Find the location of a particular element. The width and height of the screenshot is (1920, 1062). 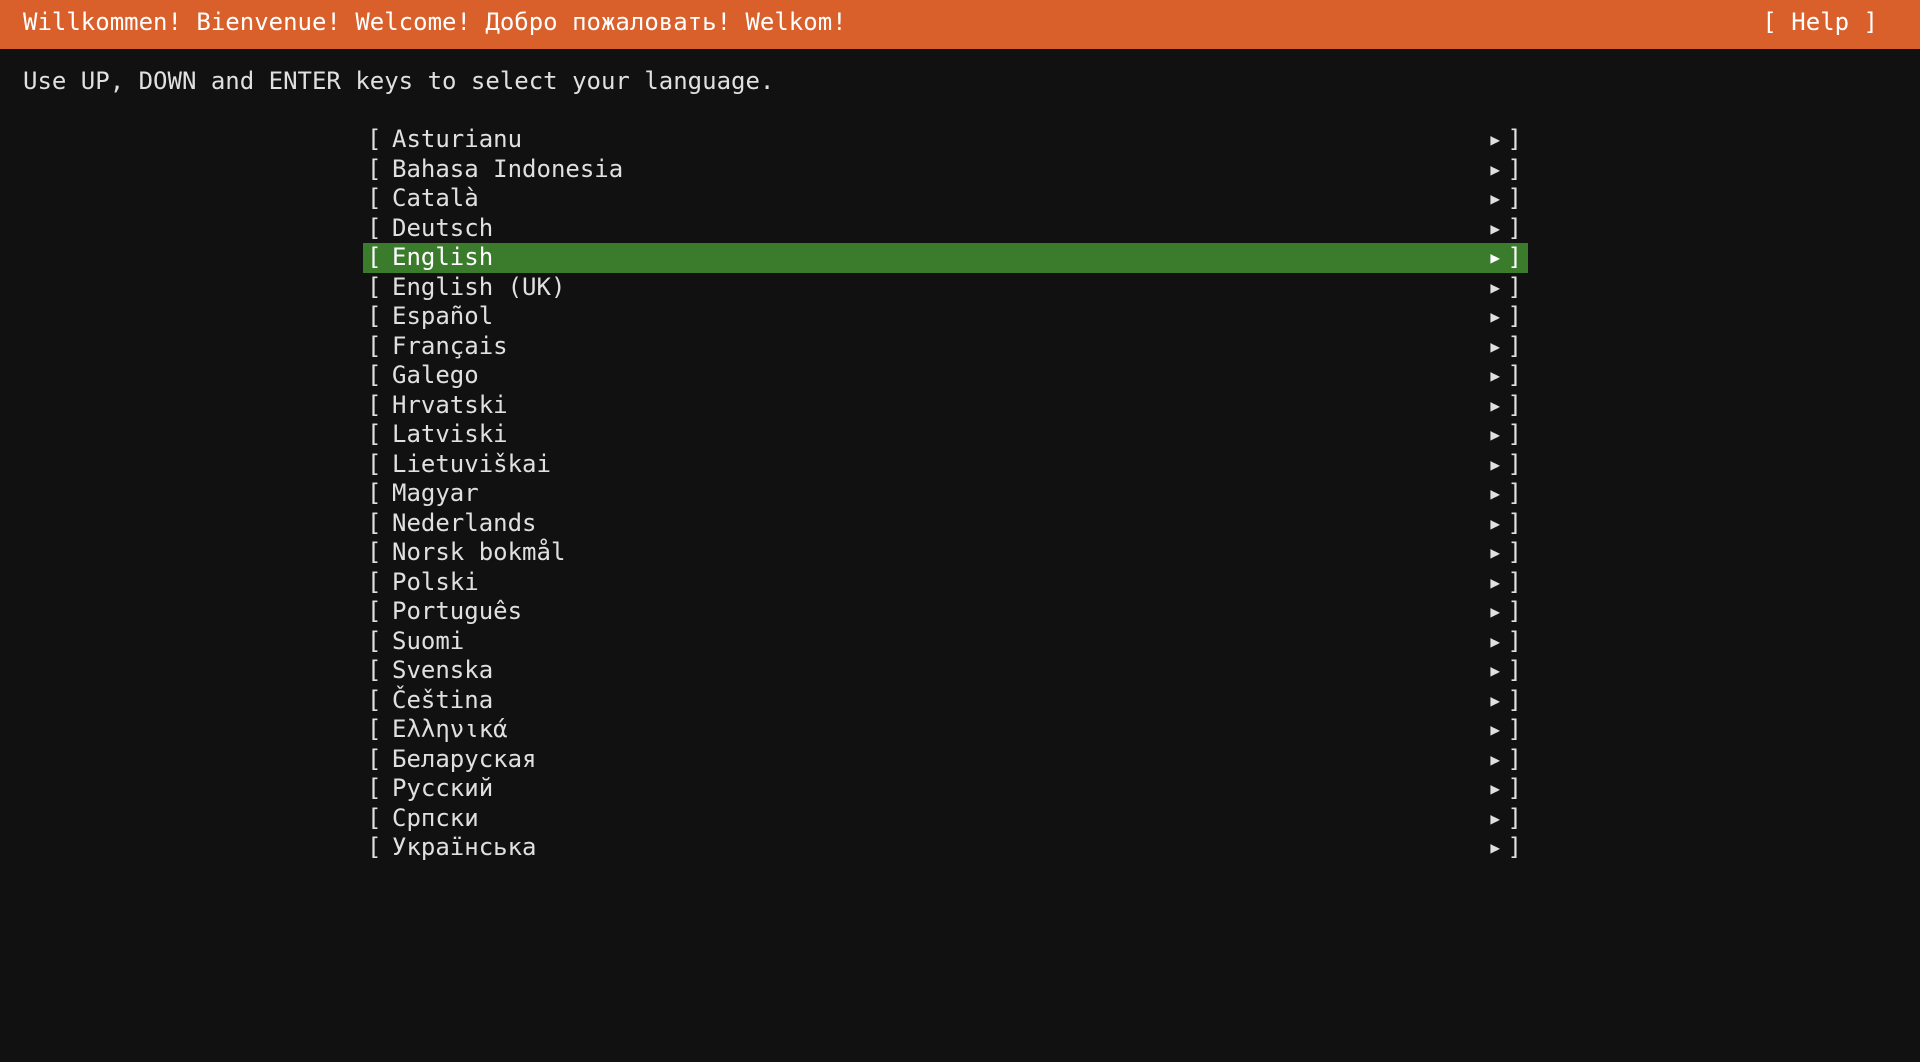

language-option: [Suomi ▶] is located at coordinates (945, 642).